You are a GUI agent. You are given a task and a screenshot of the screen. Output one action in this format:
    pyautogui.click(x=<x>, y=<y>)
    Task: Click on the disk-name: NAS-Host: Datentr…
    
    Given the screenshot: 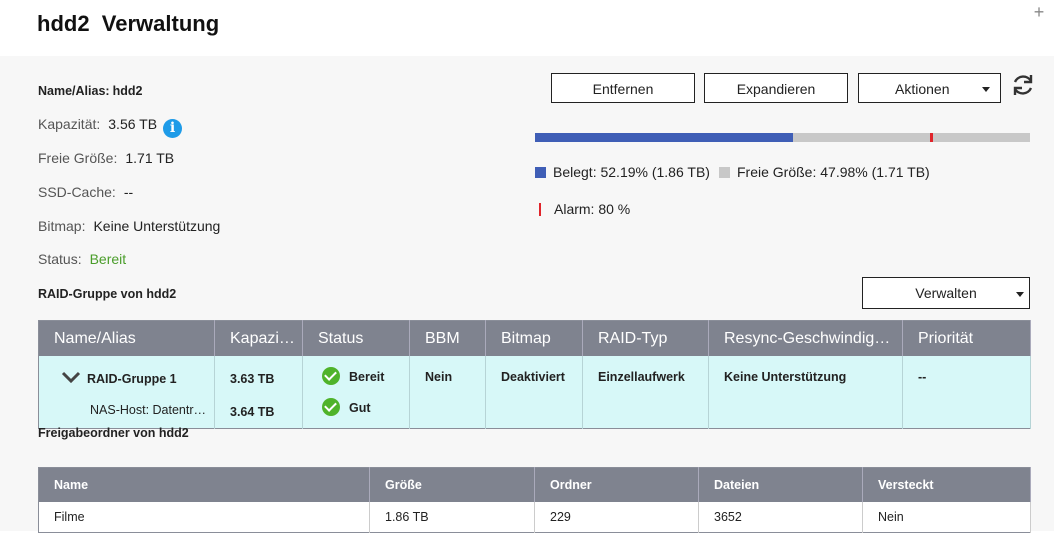 What is the action you would take?
    pyautogui.click(x=148, y=410)
    